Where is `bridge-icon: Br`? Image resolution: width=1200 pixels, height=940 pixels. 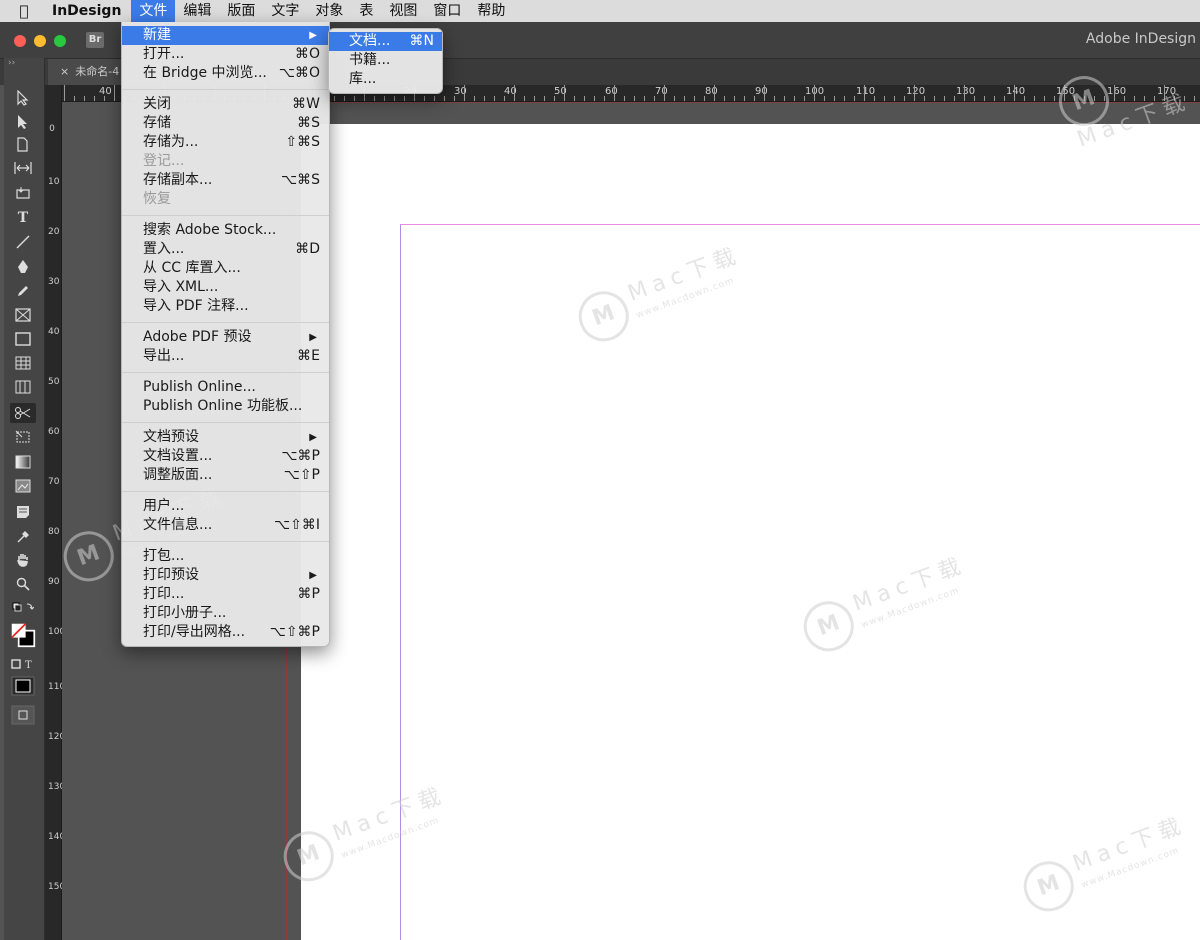 bridge-icon: Br is located at coordinates (95, 40).